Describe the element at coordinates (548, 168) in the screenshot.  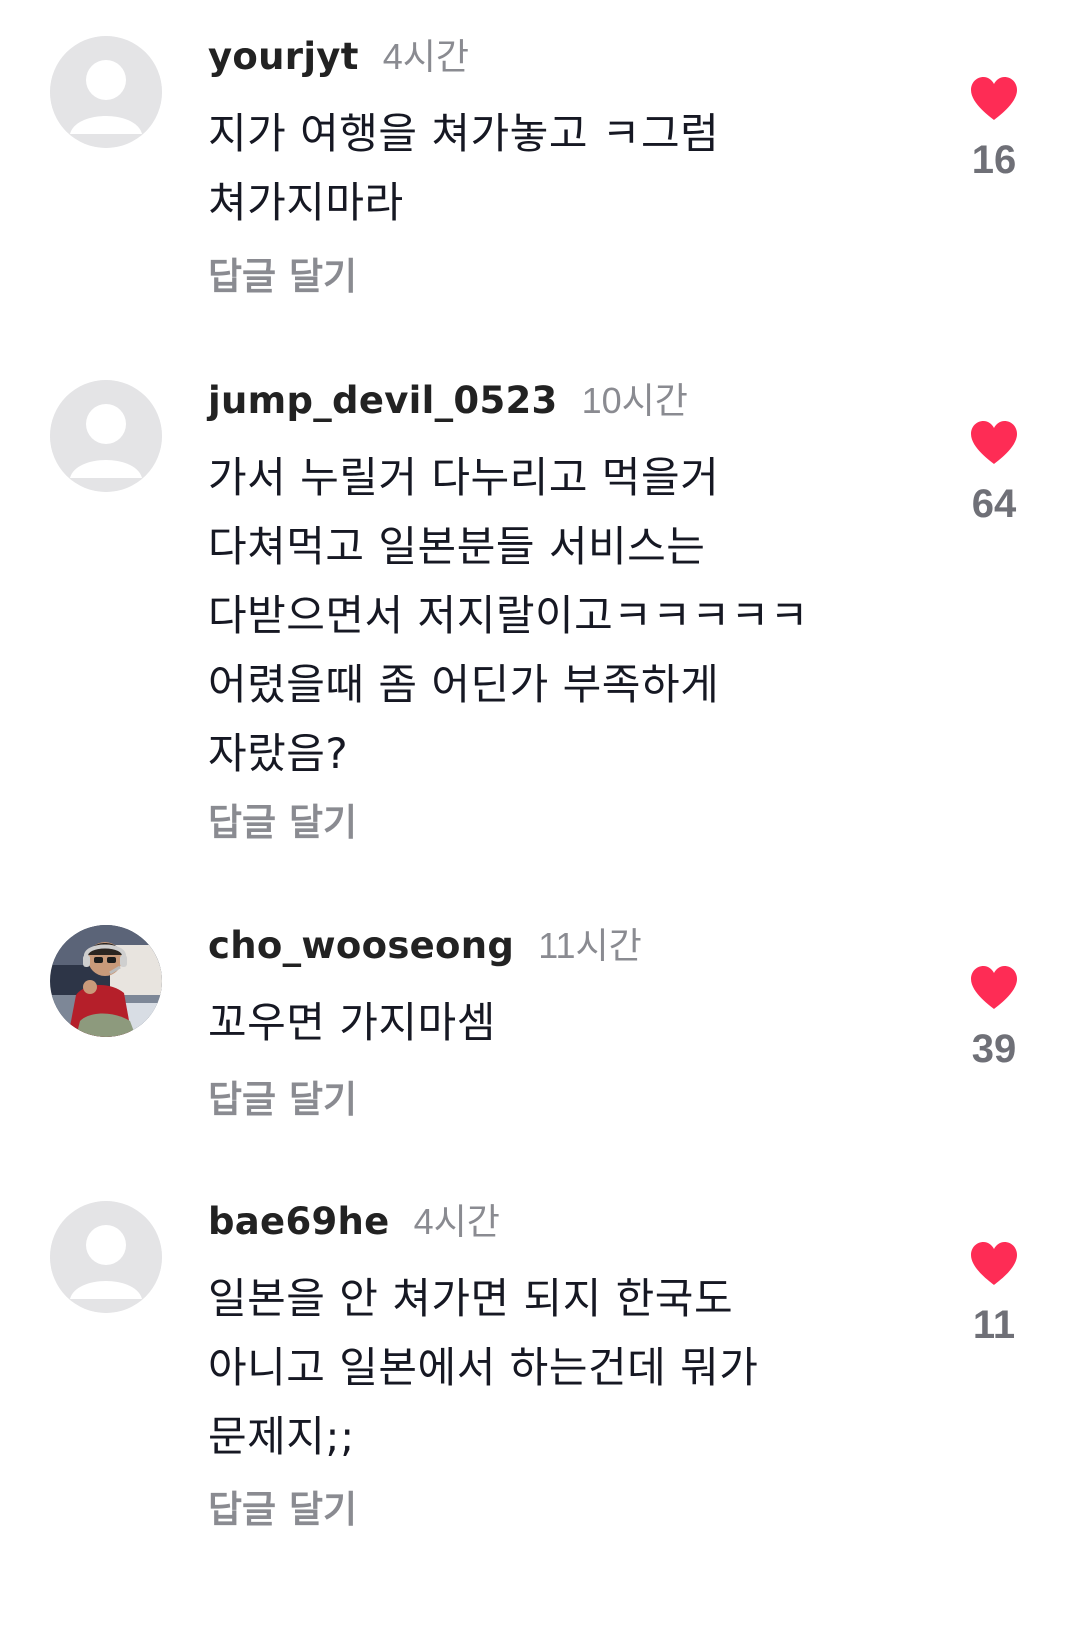
I see `comment-text: 지가 여행을 쳐가놓고 ㅋ그럼 쳐가지마라` at that location.